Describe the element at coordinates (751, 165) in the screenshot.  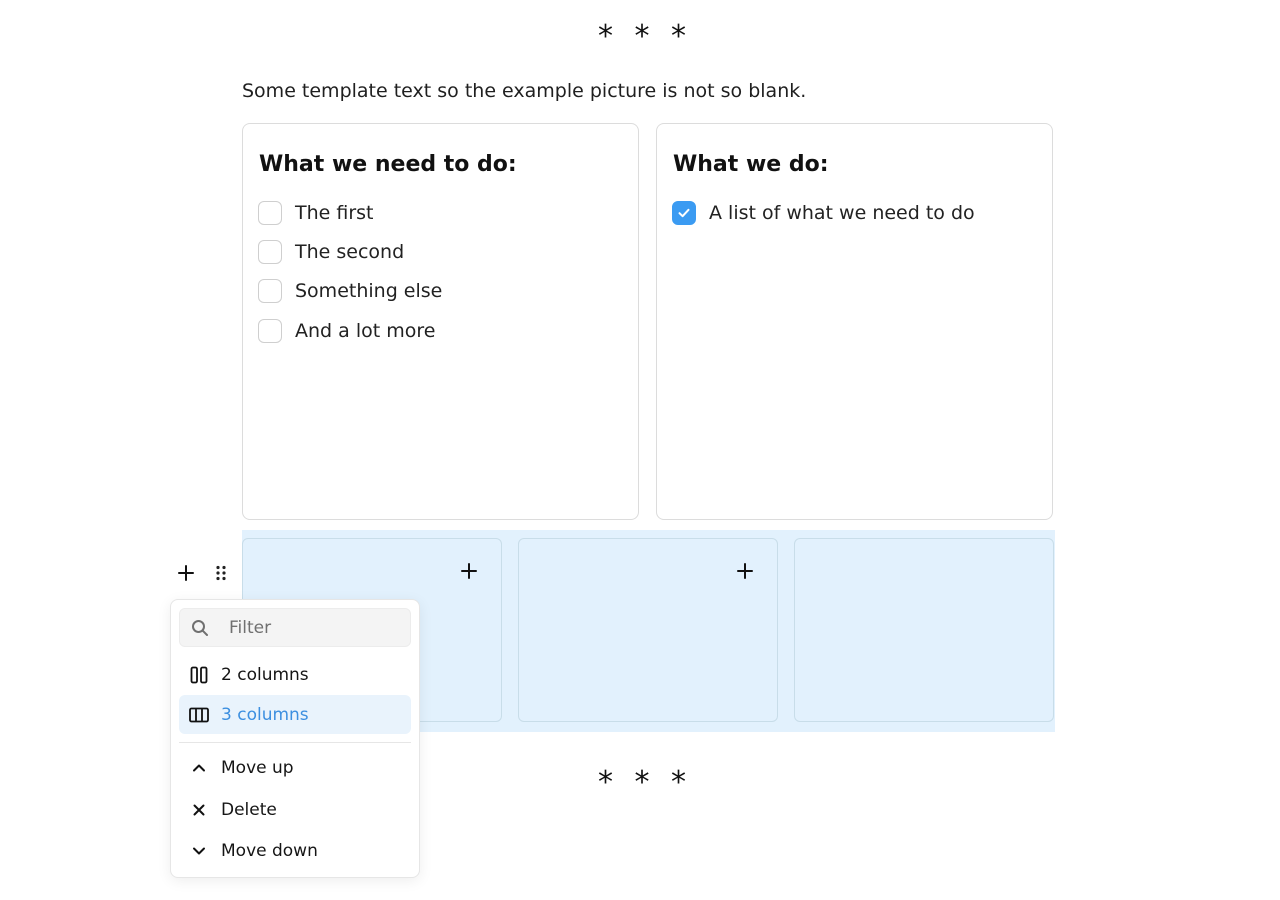
I see `done-card-title: What we do:` at that location.